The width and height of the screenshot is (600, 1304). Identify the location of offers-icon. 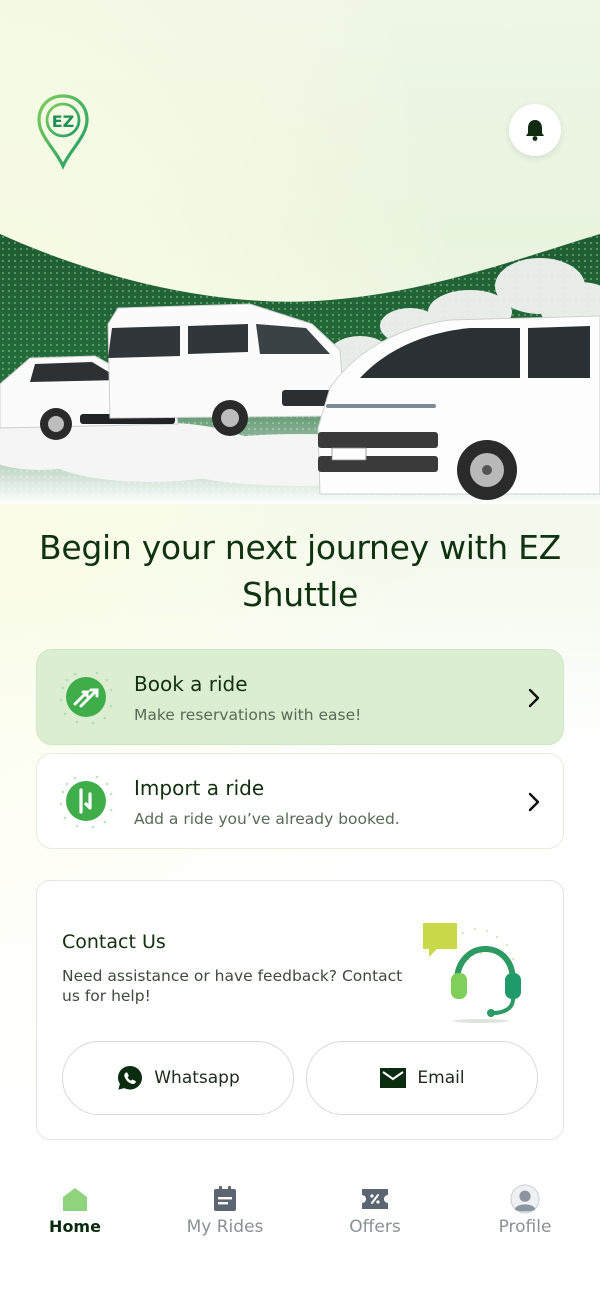
(375, 1199).